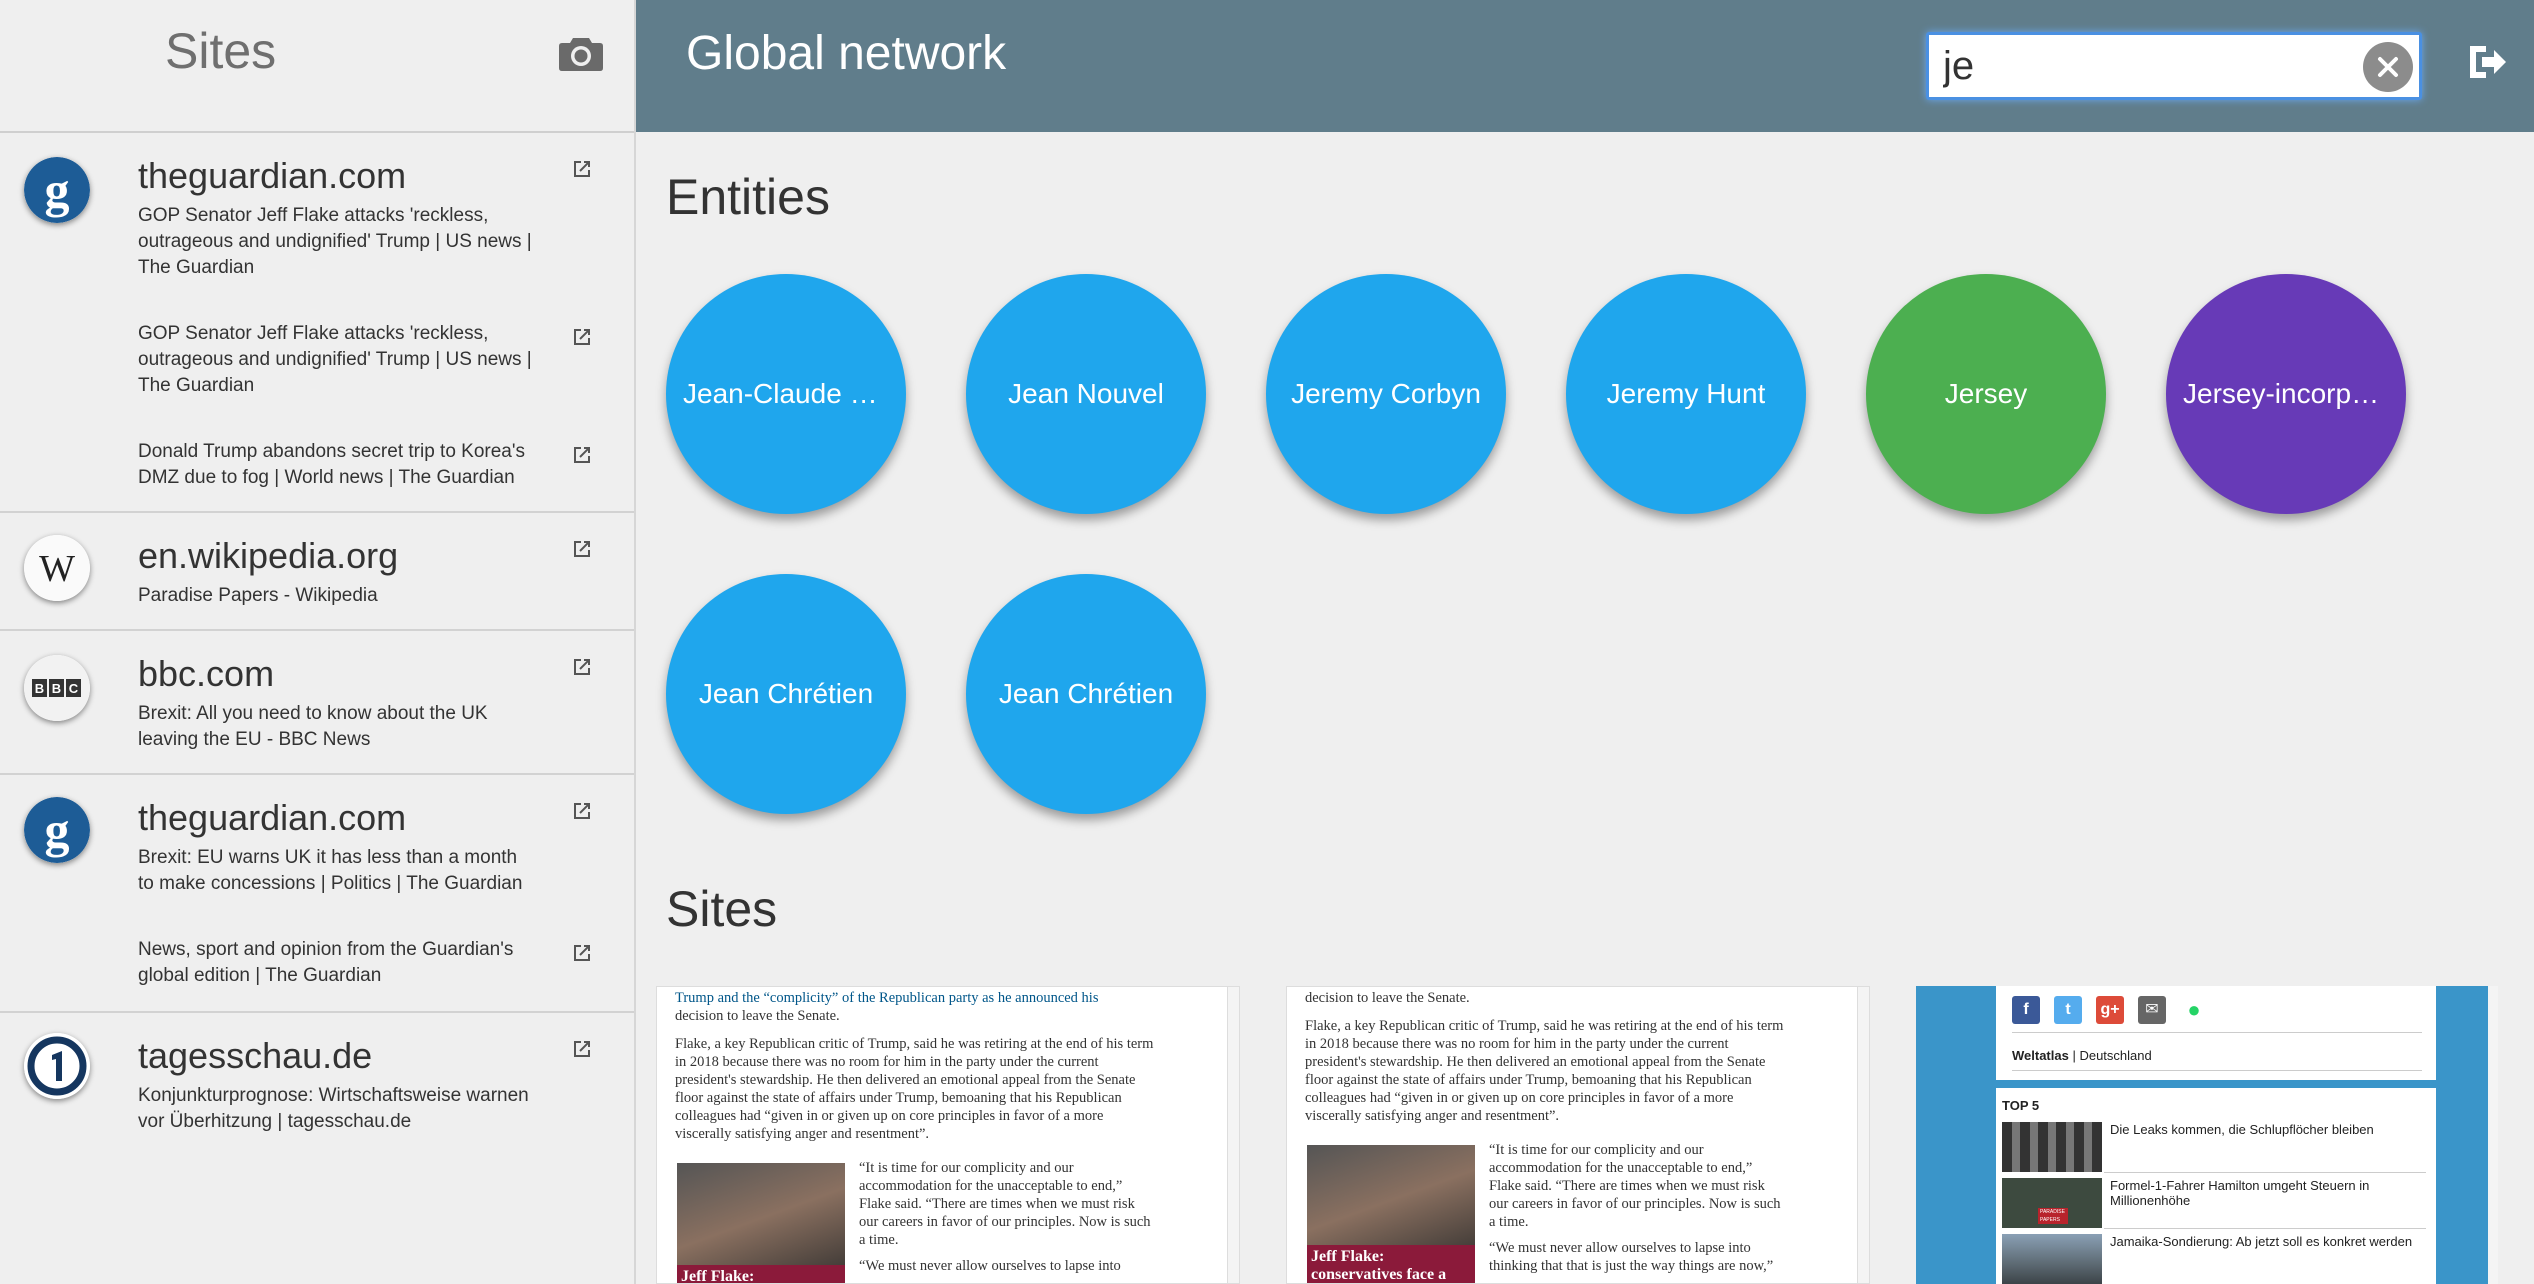 This screenshot has height=1284, width=2534. I want to click on weltatlas-label: Weltatlas, so click(2040, 1055).